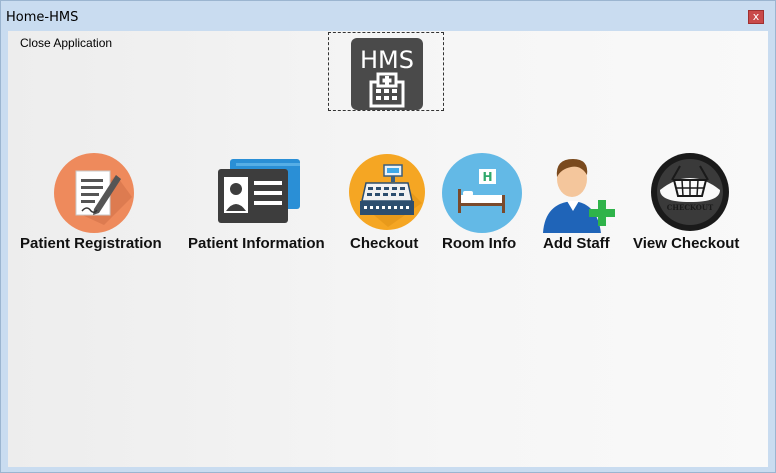 The height and width of the screenshot is (473, 776). I want to click on patient-information-tile: Patient Information, so click(263, 203).